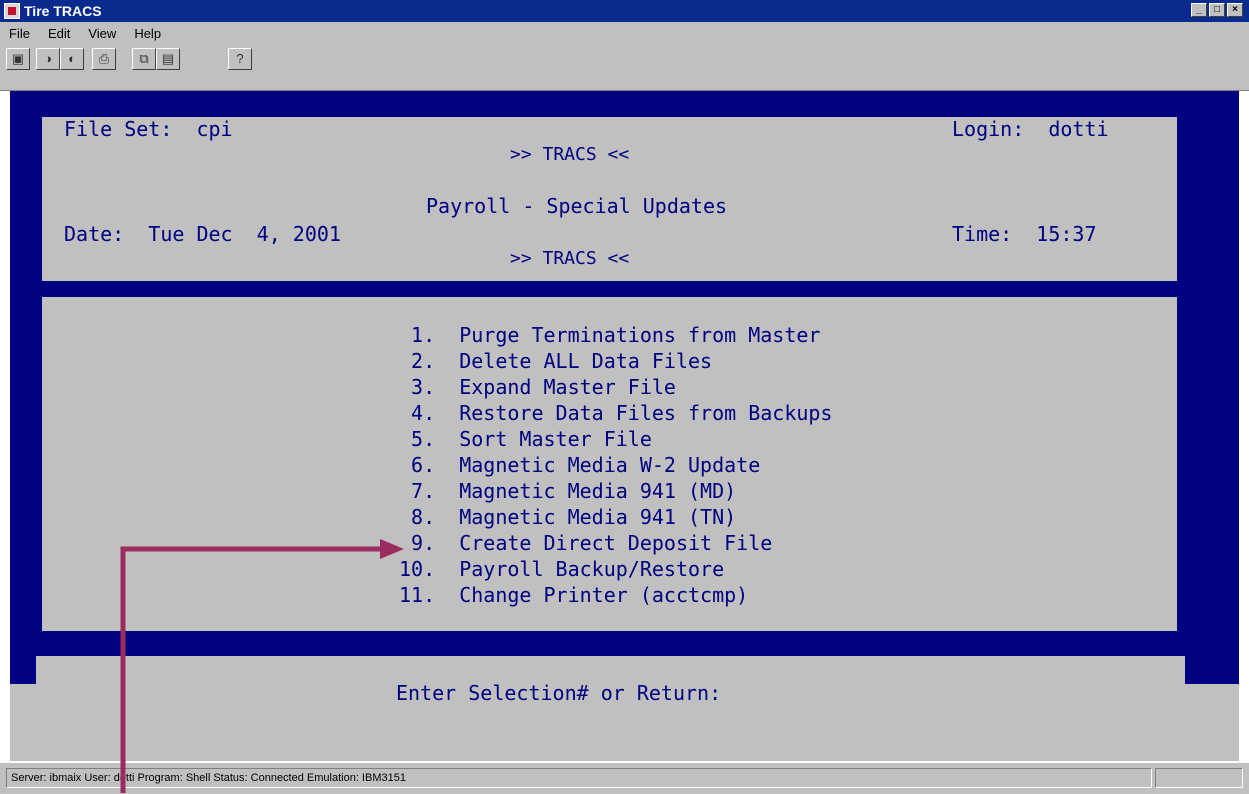 The image size is (1249, 794). Describe the element at coordinates (72, 59) in the screenshot. I see `connect-icon: ◐` at that location.